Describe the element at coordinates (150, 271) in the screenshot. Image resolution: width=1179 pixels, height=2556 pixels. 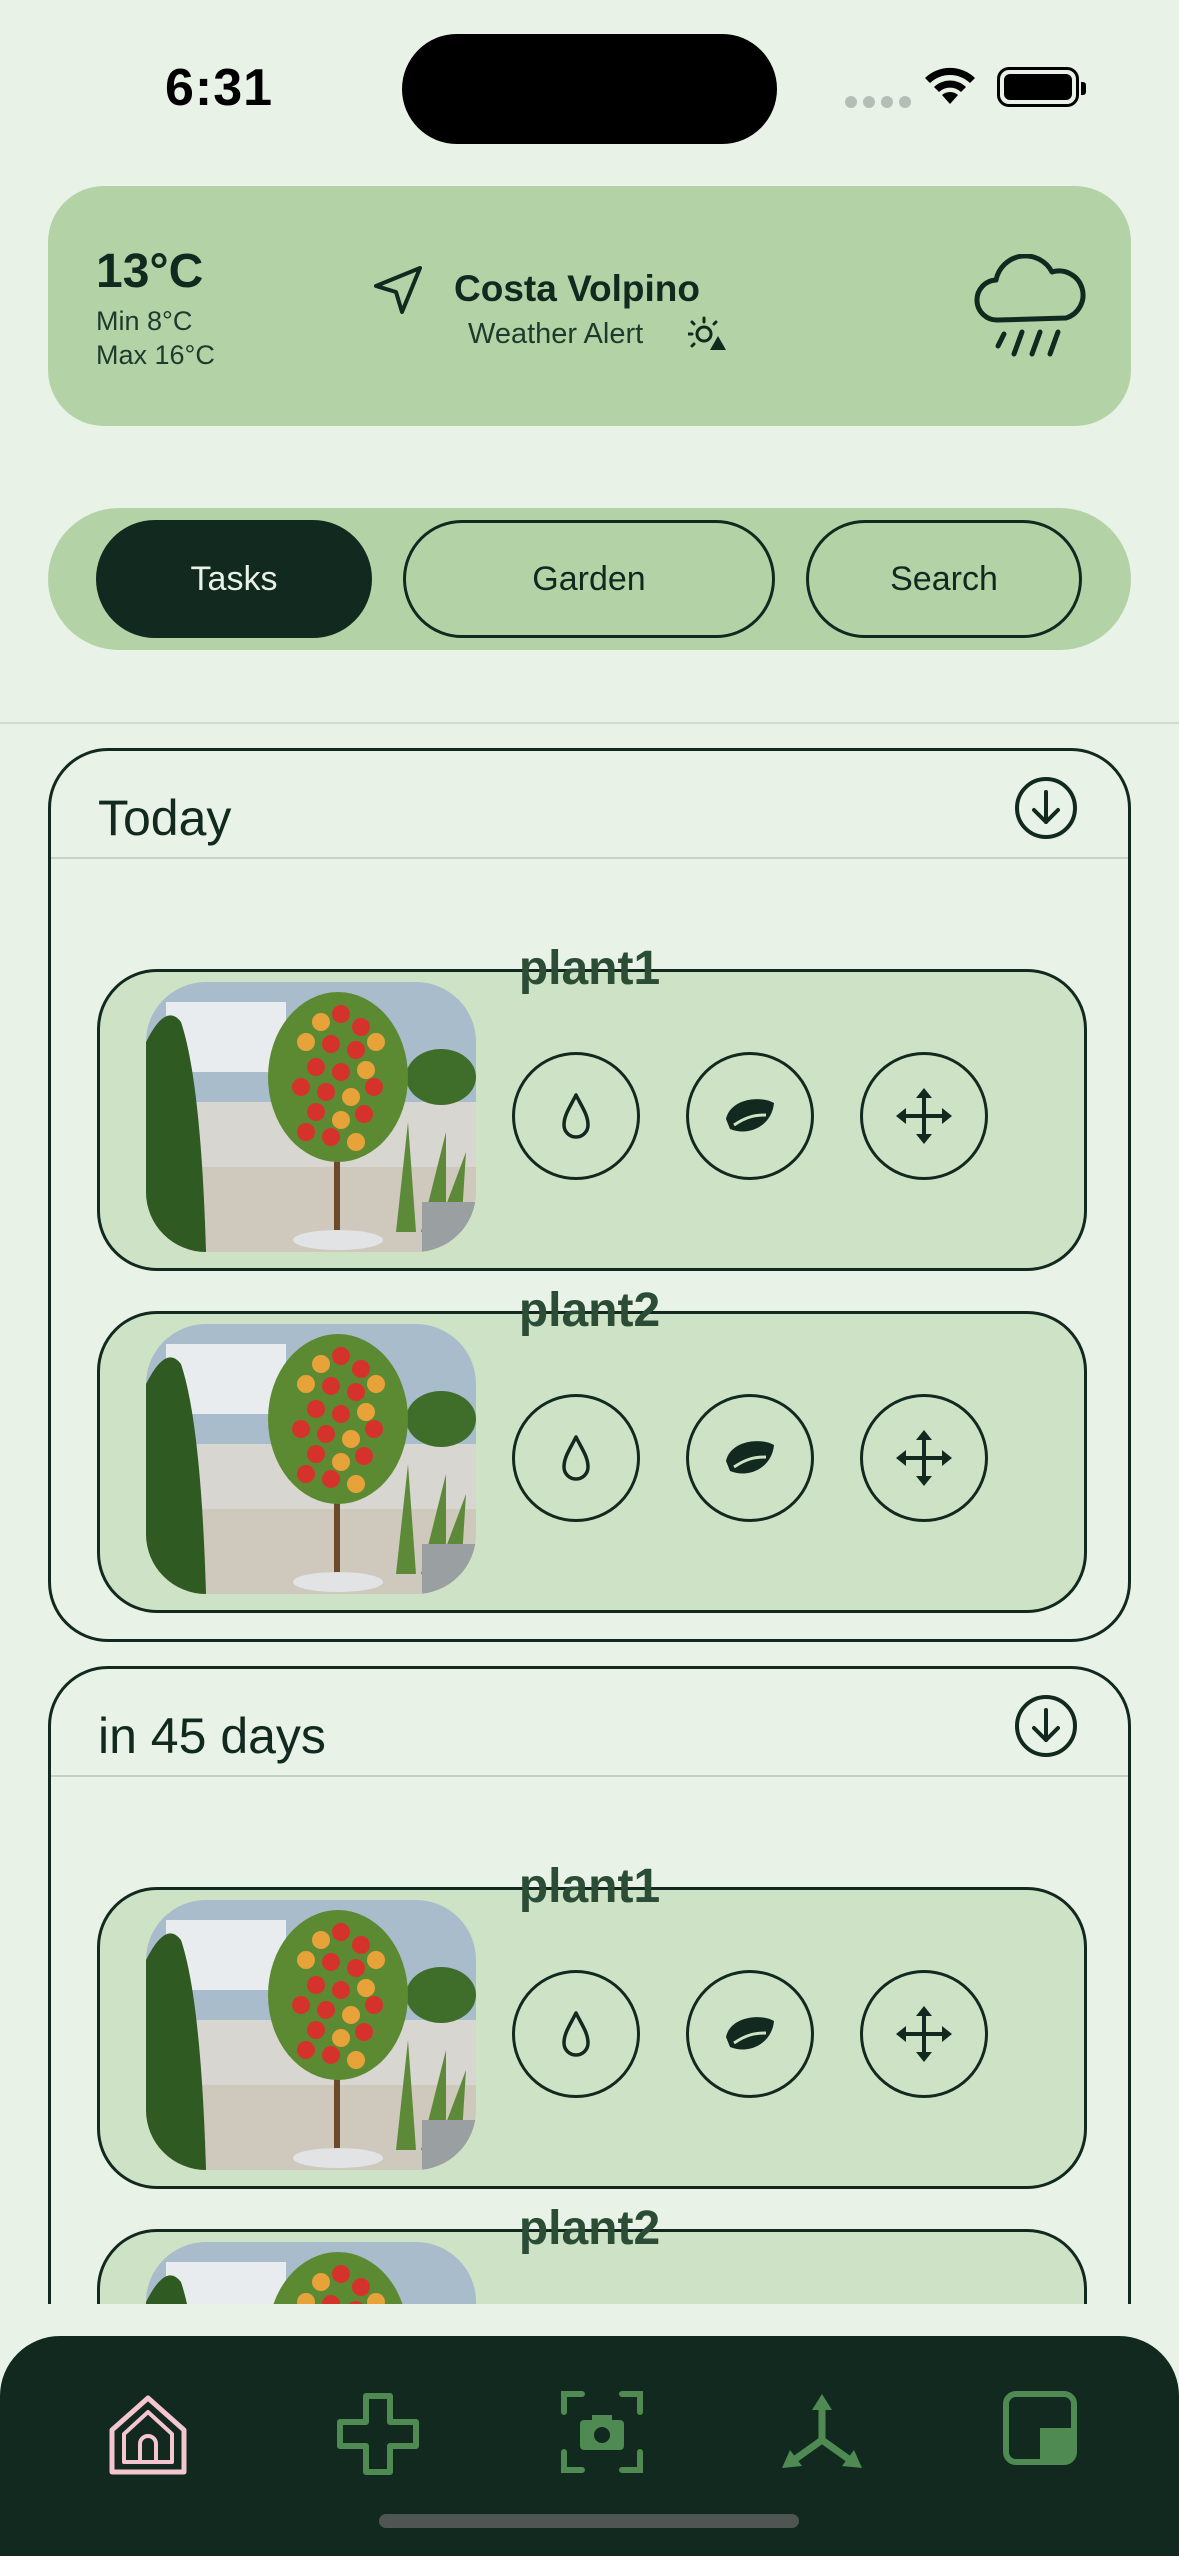
I see `current-temperature: 13°C` at that location.